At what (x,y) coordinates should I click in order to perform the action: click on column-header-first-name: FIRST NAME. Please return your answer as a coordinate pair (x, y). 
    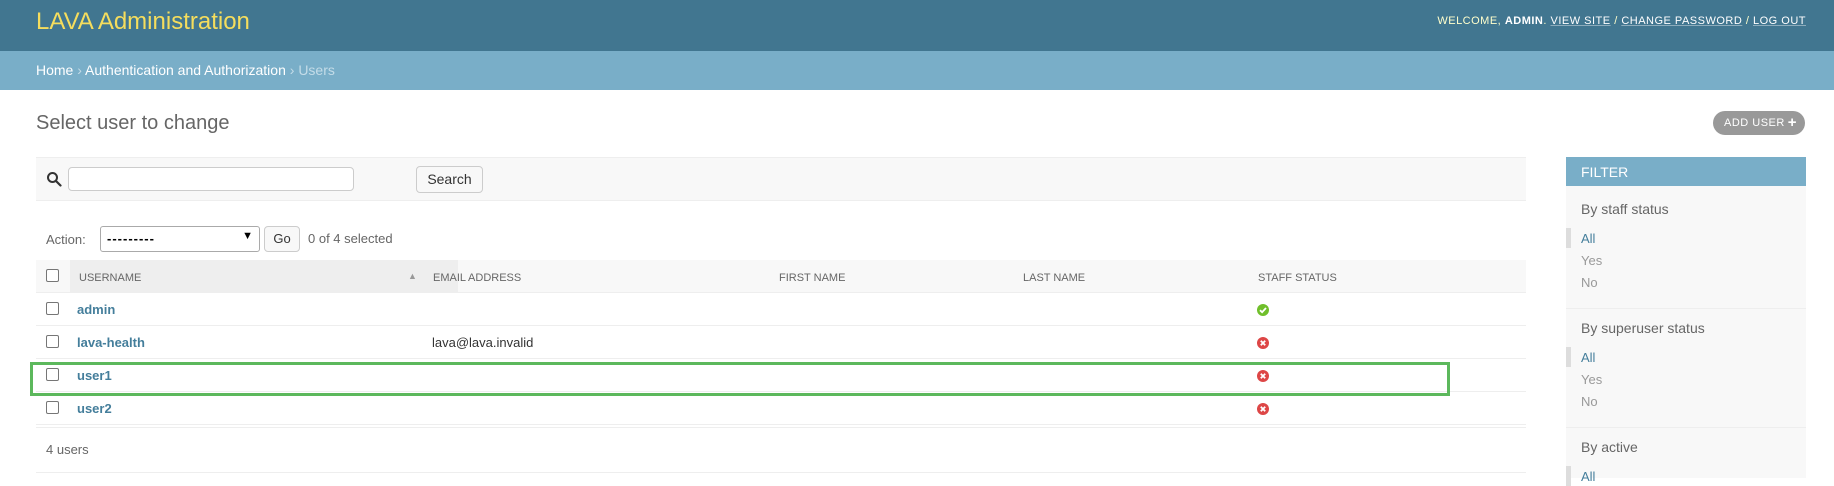
    Looking at the image, I should click on (812, 278).